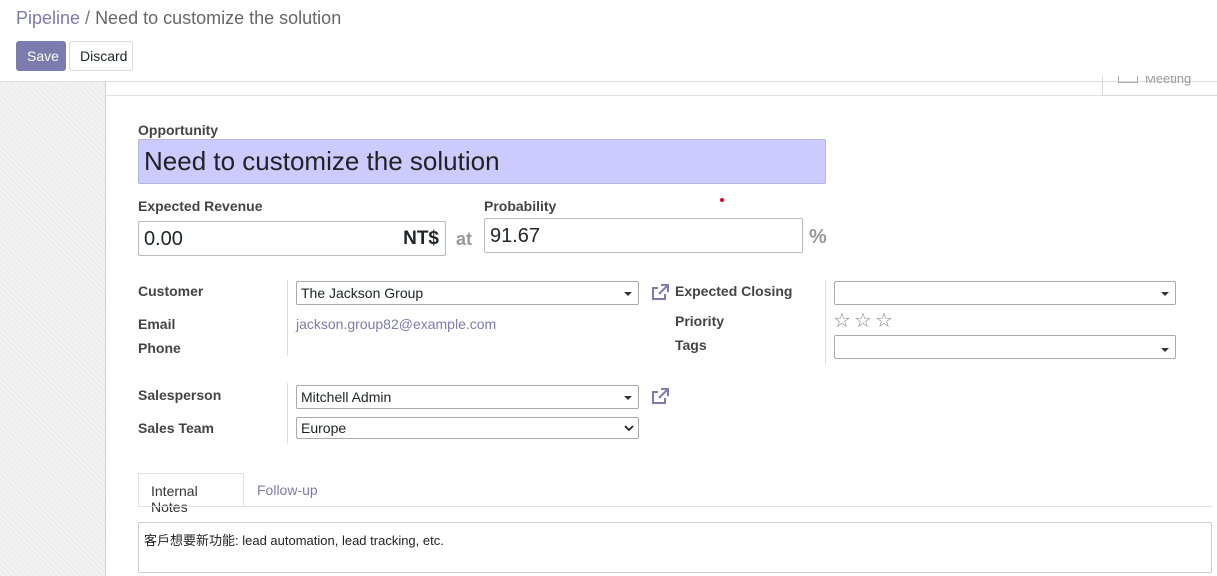 The width and height of the screenshot is (1217, 576). What do you see at coordinates (482, 161) in the screenshot?
I see `opportunity-name-input: Need to customize the solution` at bounding box center [482, 161].